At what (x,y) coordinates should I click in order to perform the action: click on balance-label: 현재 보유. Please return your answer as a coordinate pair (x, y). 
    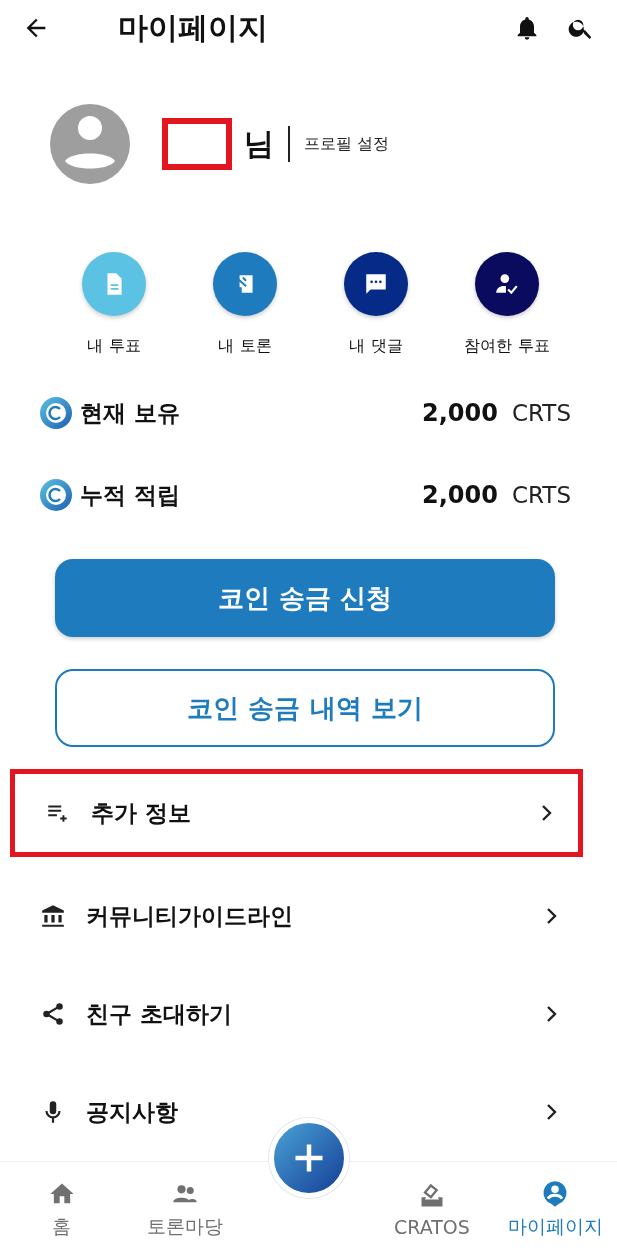
    Looking at the image, I should click on (130, 413).